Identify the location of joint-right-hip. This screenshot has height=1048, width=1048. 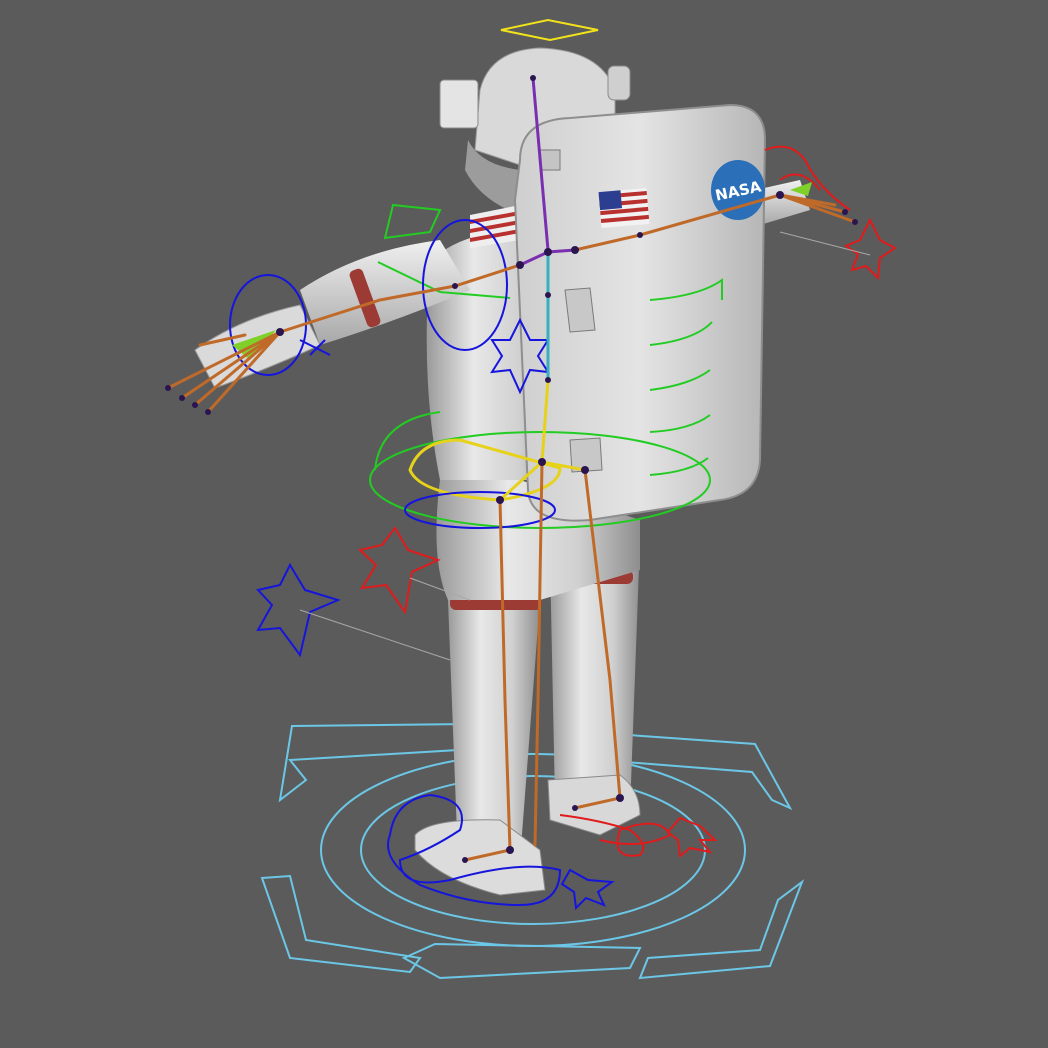
(585, 470).